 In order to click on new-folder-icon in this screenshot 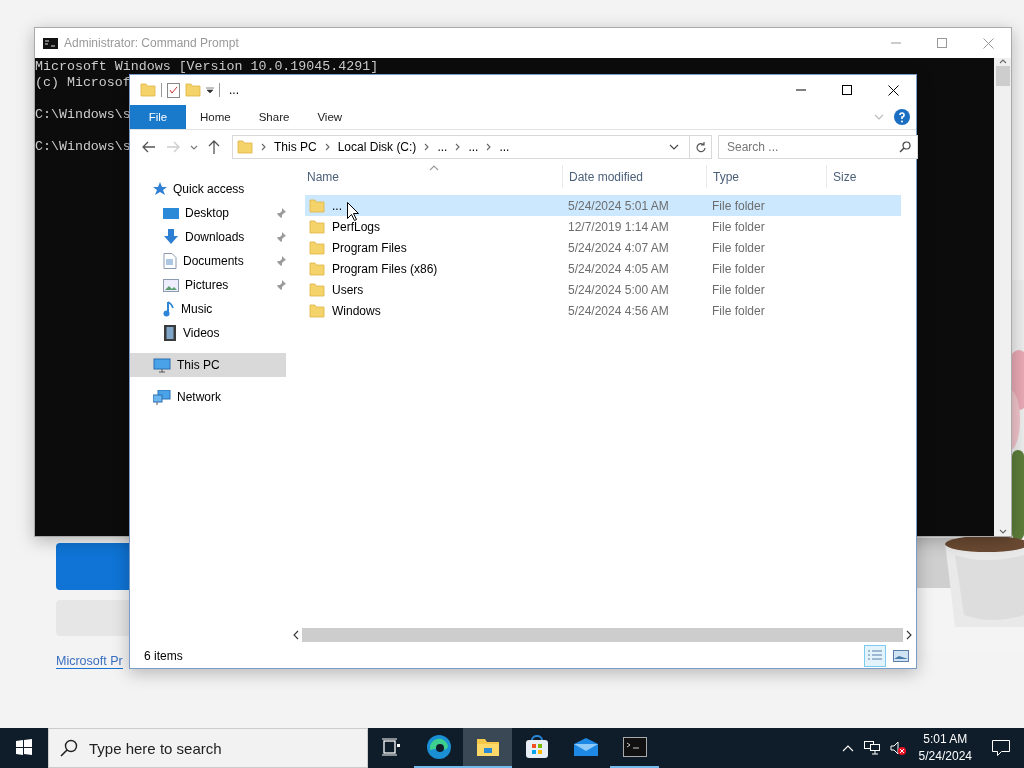, I will do `click(193, 90)`.